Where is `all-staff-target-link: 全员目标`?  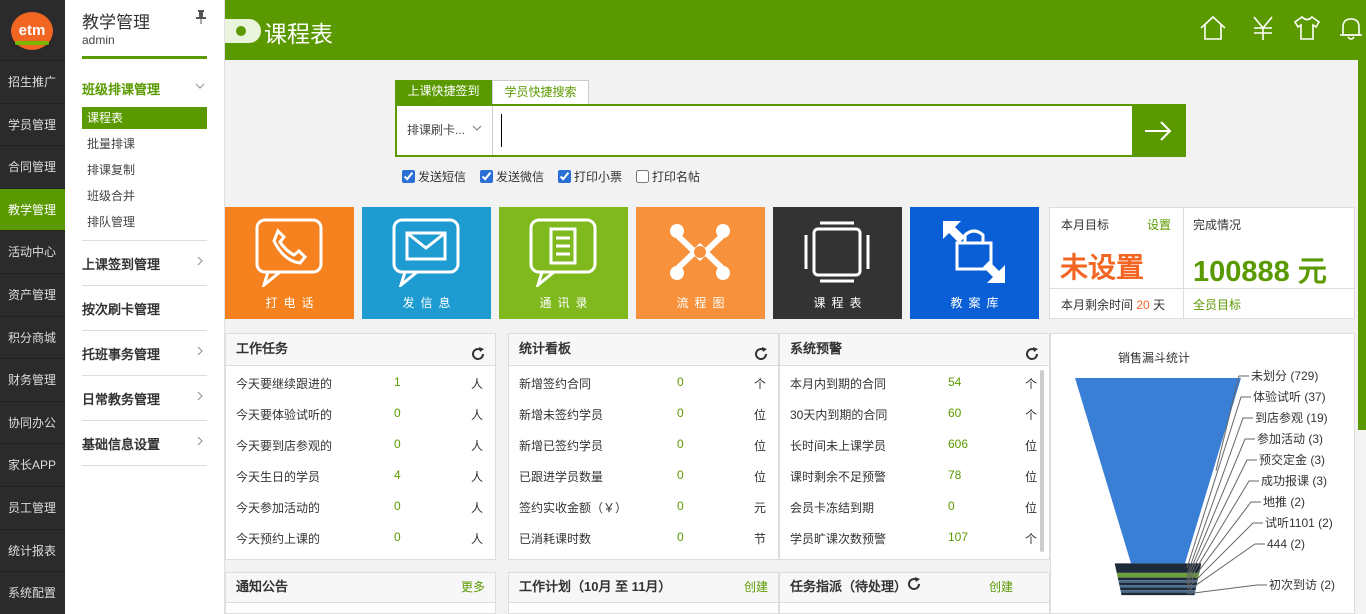
all-staff-target-link: 全员目标 is located at coordinates (1217, 304).